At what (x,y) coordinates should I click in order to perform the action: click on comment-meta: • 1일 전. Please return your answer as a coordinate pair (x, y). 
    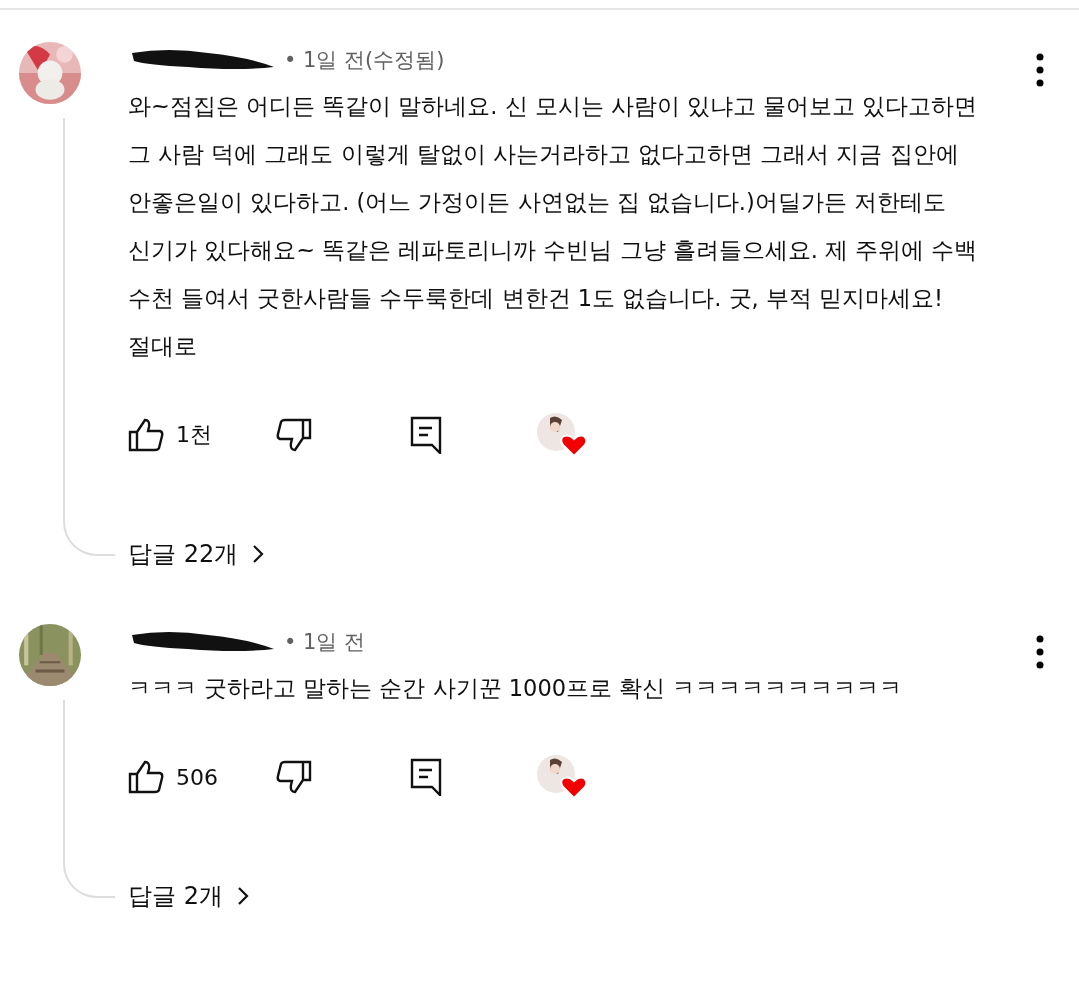
    Looking at the image, I should click on (325, 642).